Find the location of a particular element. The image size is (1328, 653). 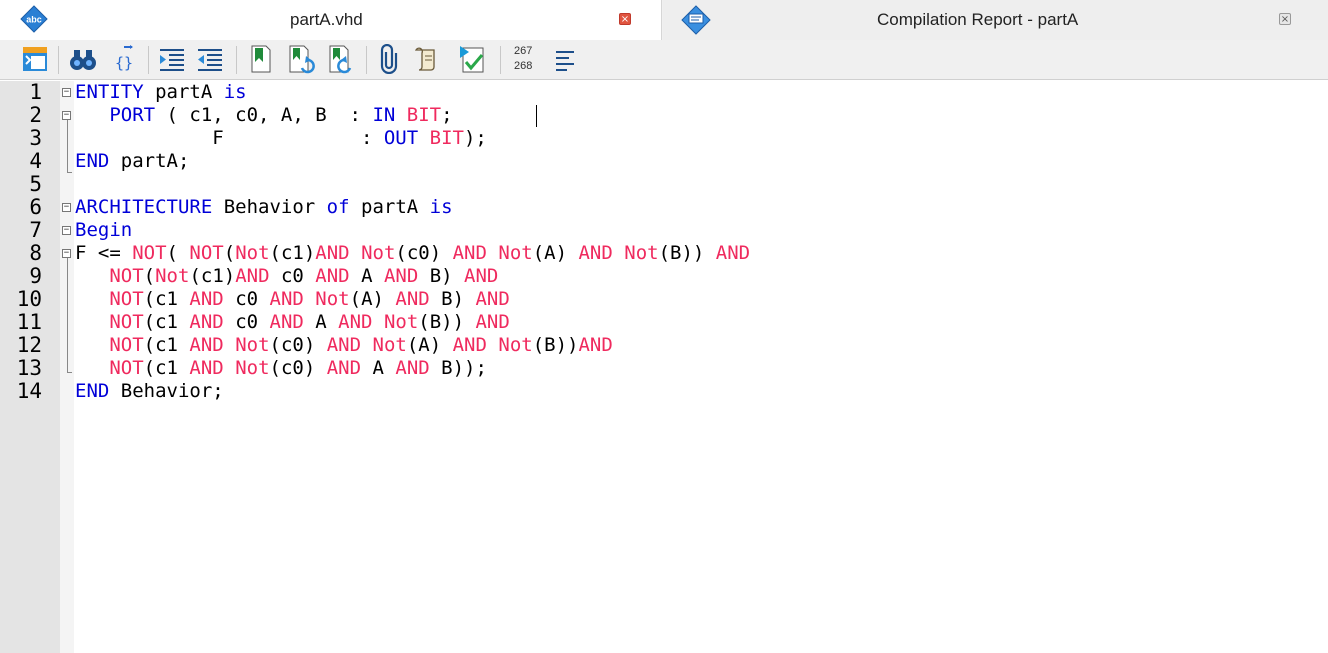

previous-bookmark-icon is located at coordinates (341, 59).